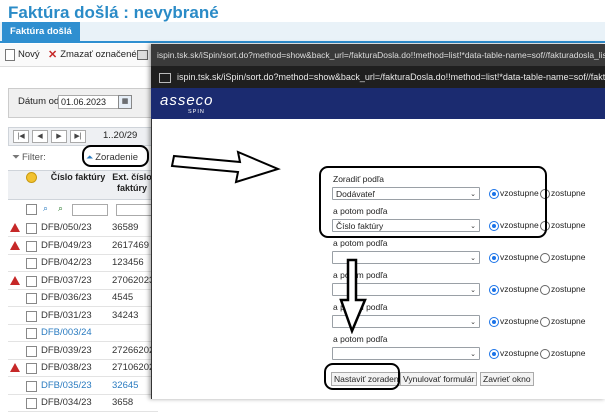  What do you see at coordinates (362, 376) in the screenshot?
I see `annotation-highlight-set-button` at bounding box center [362, 376].